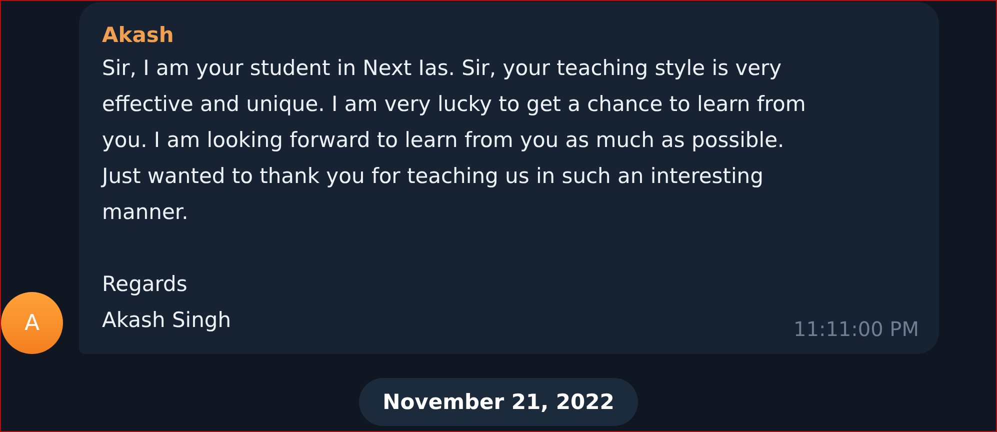 This screenshot has height=432, width=997. What do you see at coordinates (498, 402) in the screenshot?
I see `date-separator: November 21, 2022` at bounding box center [498, 402].